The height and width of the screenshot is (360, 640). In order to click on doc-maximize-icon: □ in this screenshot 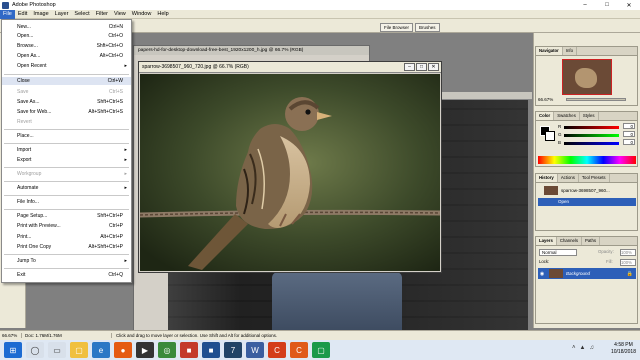, I will do `click(421, 67)`.